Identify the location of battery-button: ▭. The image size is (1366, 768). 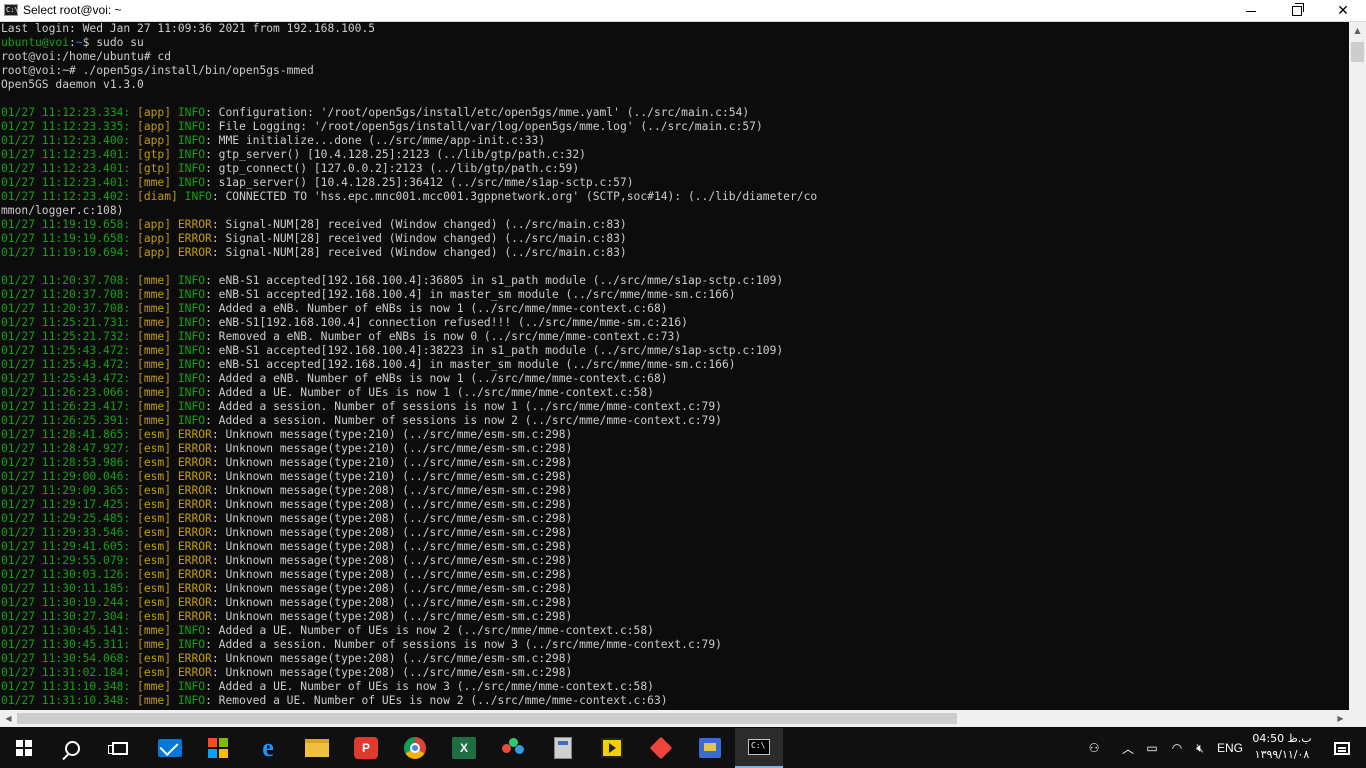
(1152, 748).